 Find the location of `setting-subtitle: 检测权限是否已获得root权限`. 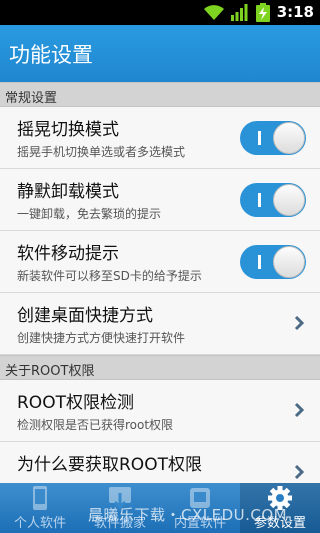

setting-subtitle: 检测权限是否已获得root权限 is located at coordinates (95, 425).